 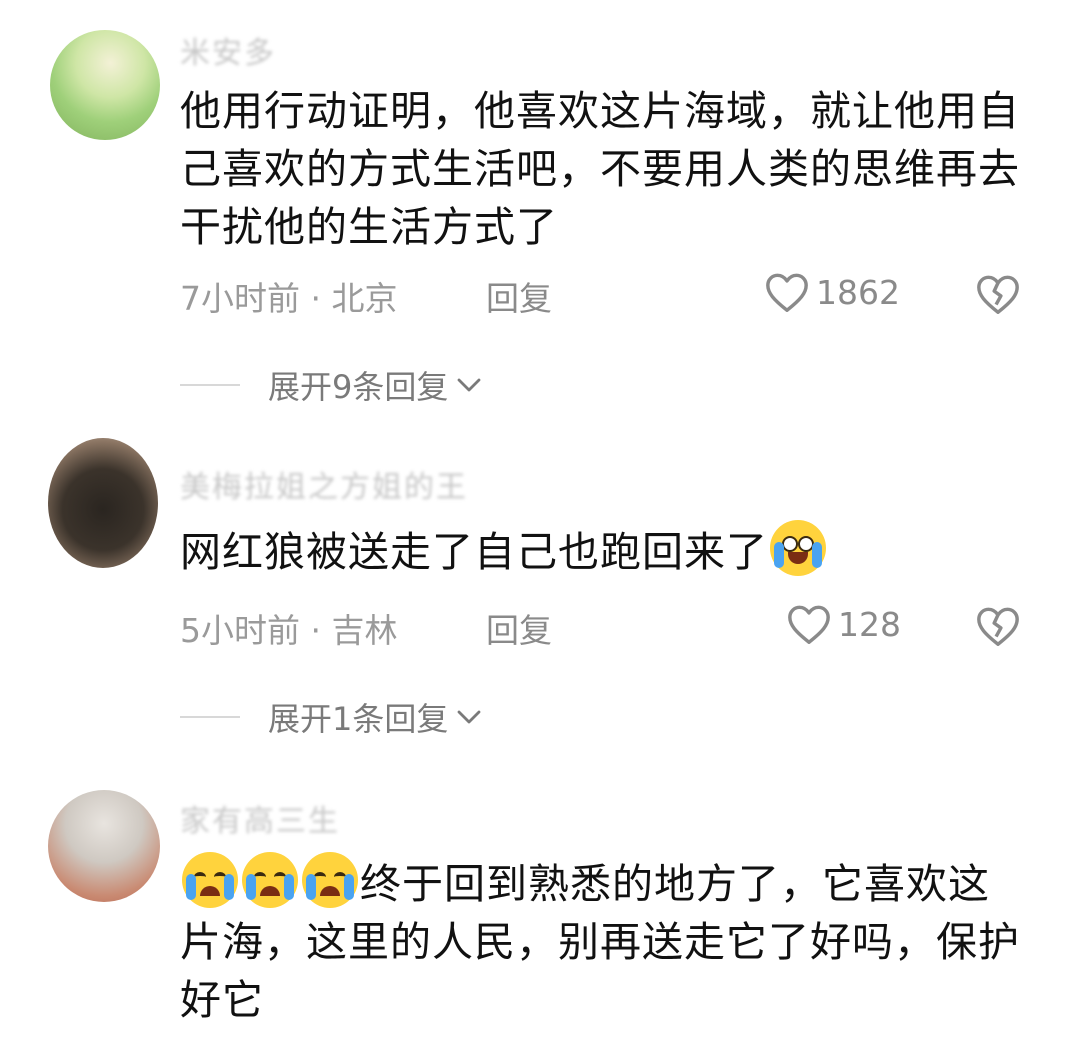 I want to click on like-count: 1862, so click(x=858, y=292).